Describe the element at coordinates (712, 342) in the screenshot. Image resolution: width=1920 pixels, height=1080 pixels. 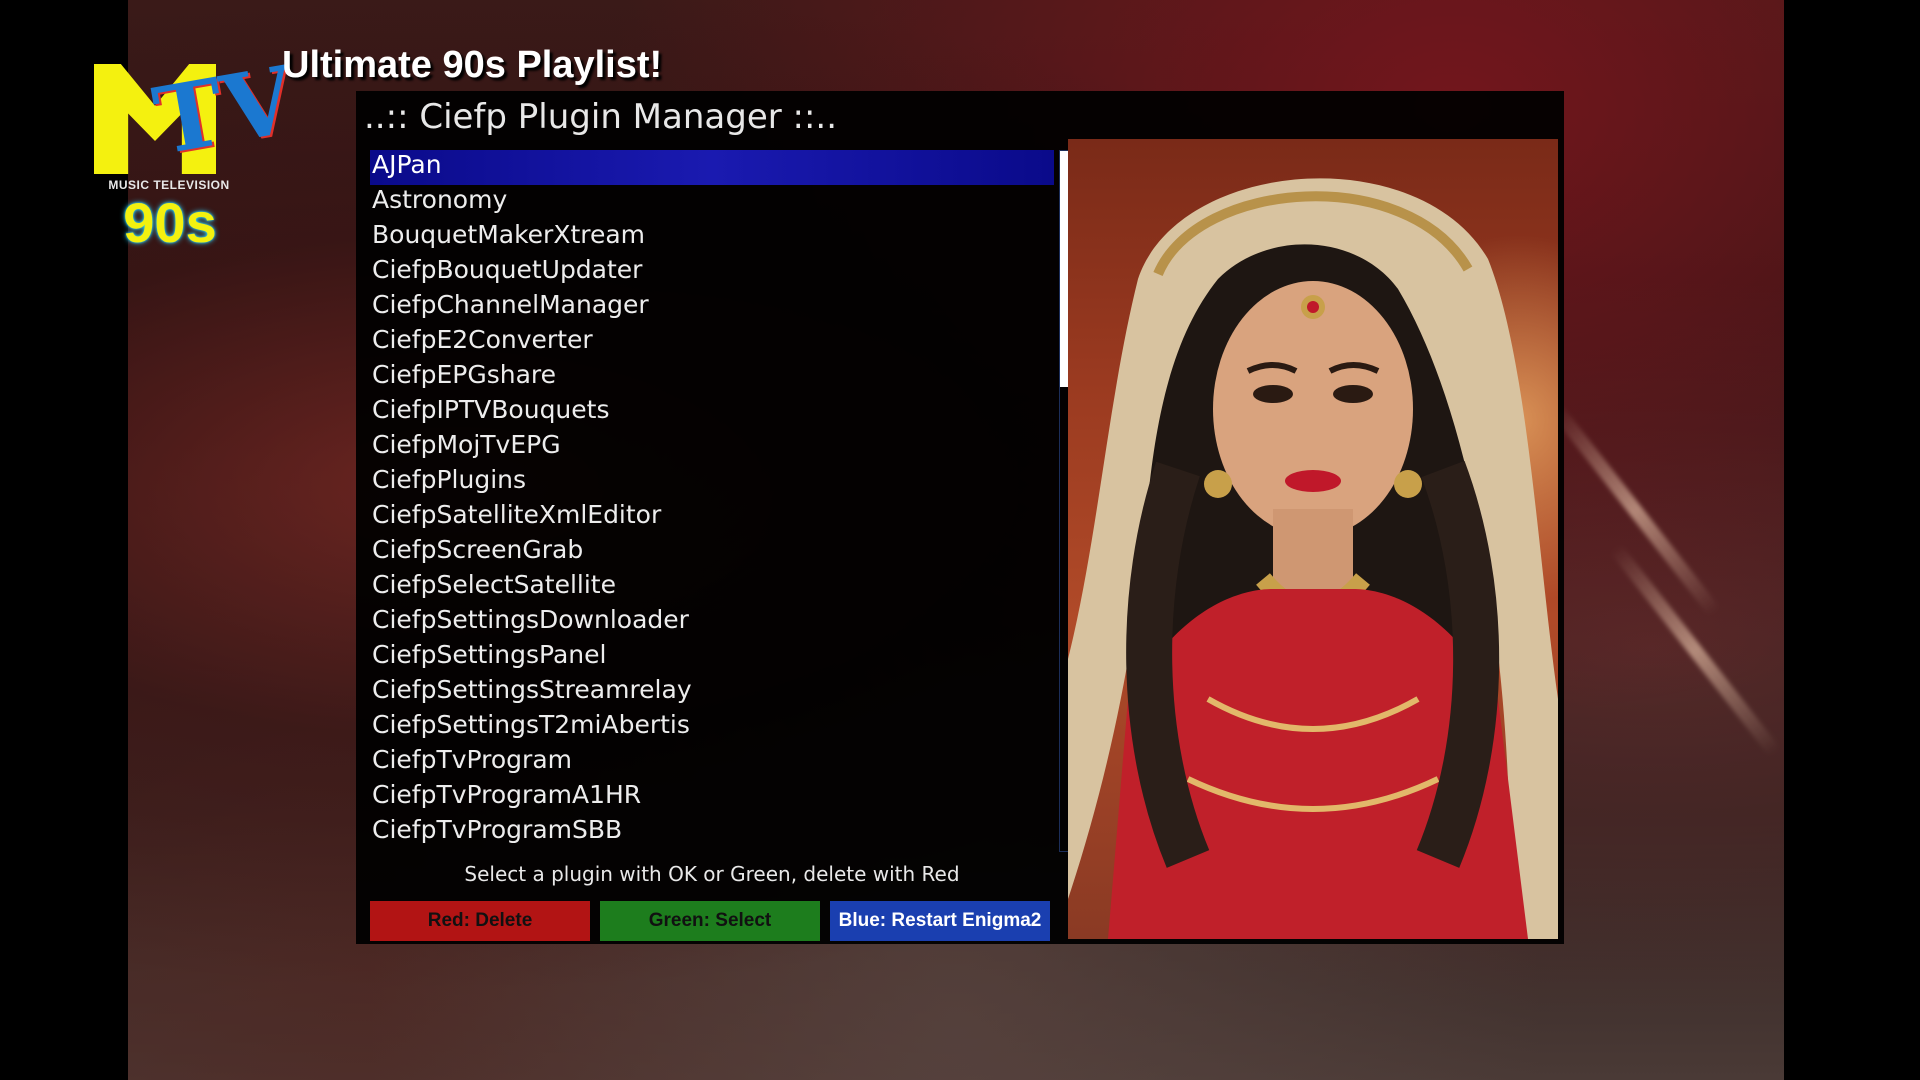
I see `list-item: CiefpE2Converter` at that location.